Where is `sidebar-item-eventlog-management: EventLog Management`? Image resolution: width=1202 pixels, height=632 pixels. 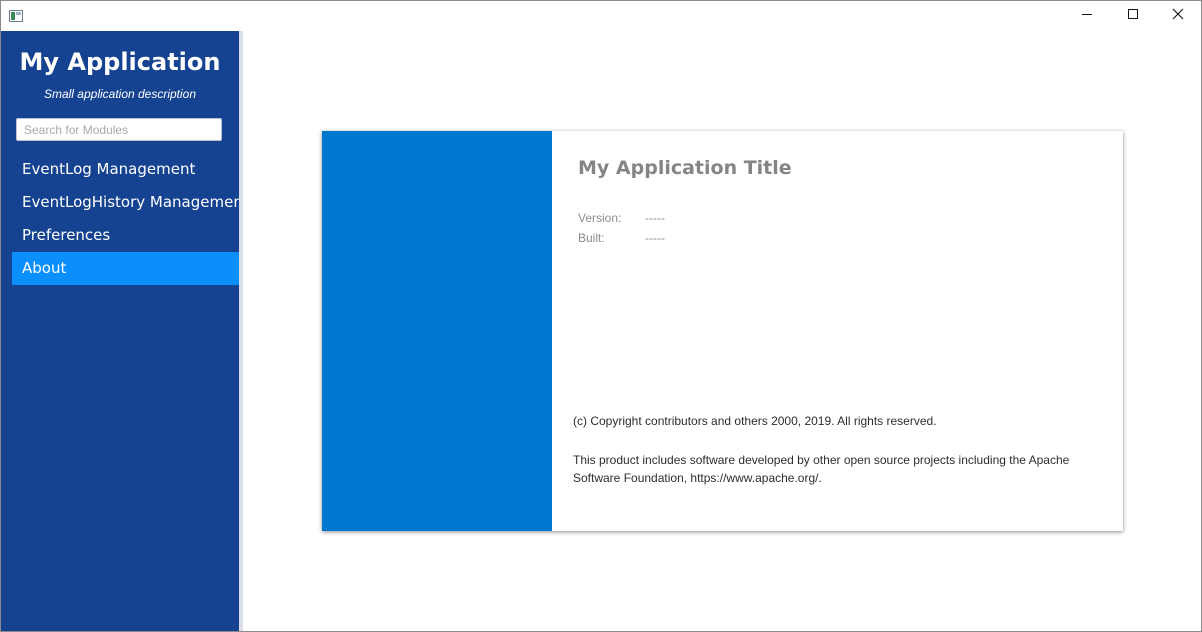
sidebar-item-eventlog-management: EventLog Management is located at coordinates (125, 169).